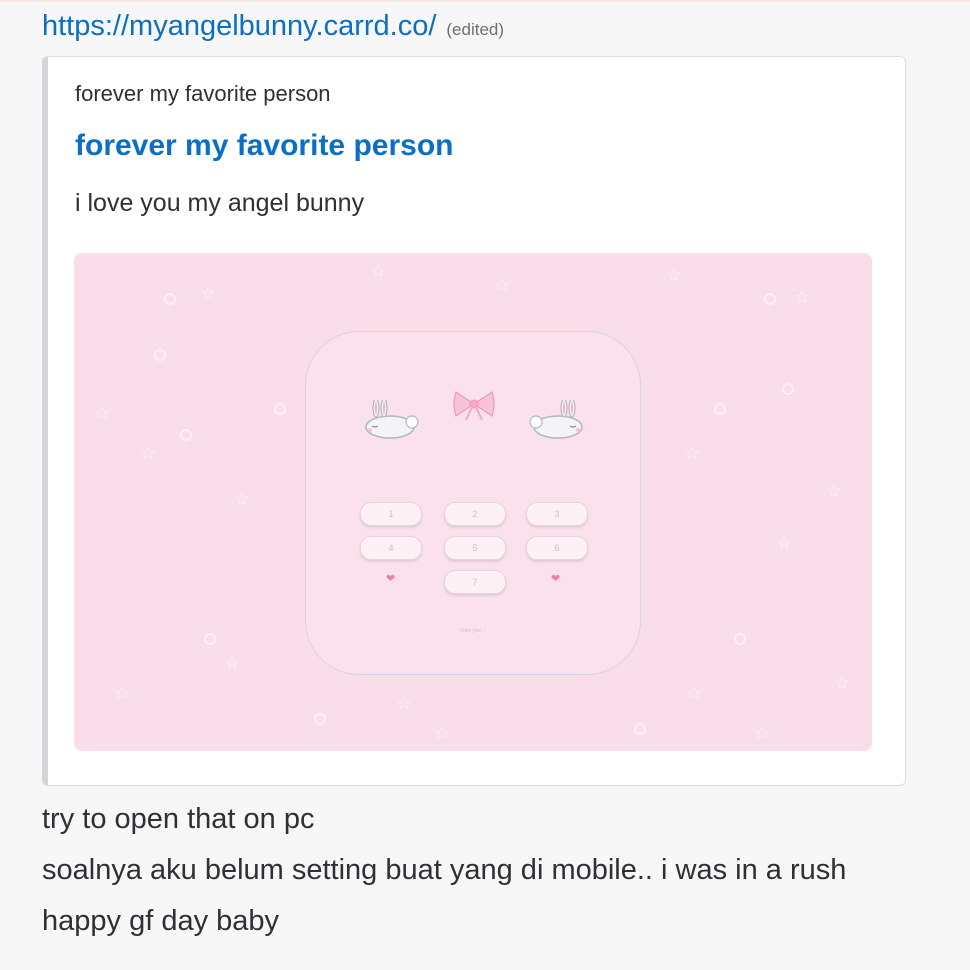 The width and height of the screenshot is (970, 970). What do you see at coordinates (161, 921) in the screenshot?
I see `message-line: happy gf day baby` at bounding box center [161, 921].